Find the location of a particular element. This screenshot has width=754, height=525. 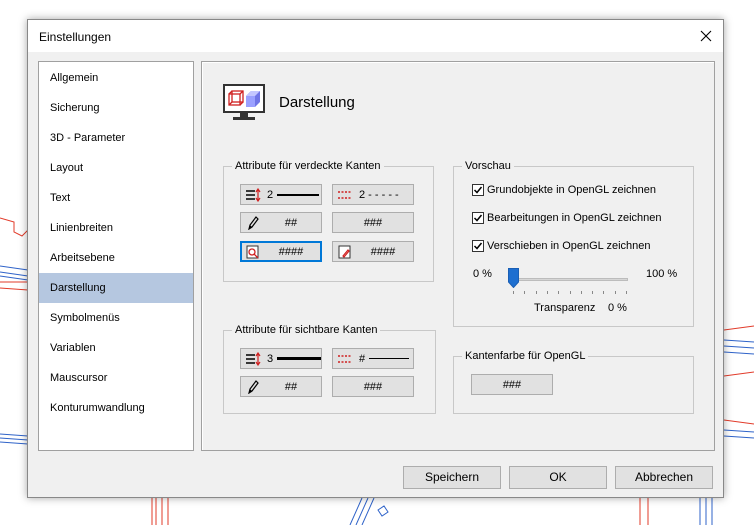

edge-color-value: ### is located at coordinates (512, 384).